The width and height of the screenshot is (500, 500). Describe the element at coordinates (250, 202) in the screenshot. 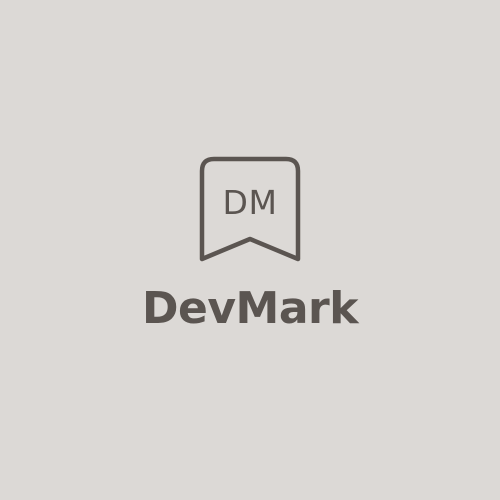

I see `brand-initials: DM` at that location.